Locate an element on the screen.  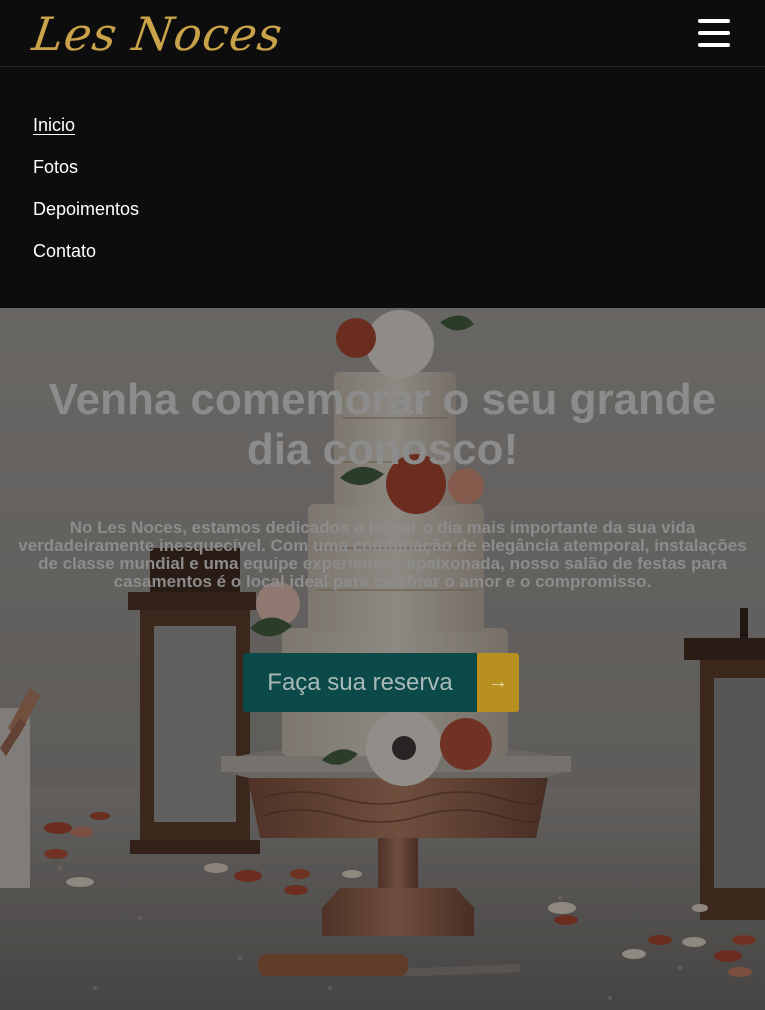
nav-item-inicio: Inicio is located at coordinates (54, 125).